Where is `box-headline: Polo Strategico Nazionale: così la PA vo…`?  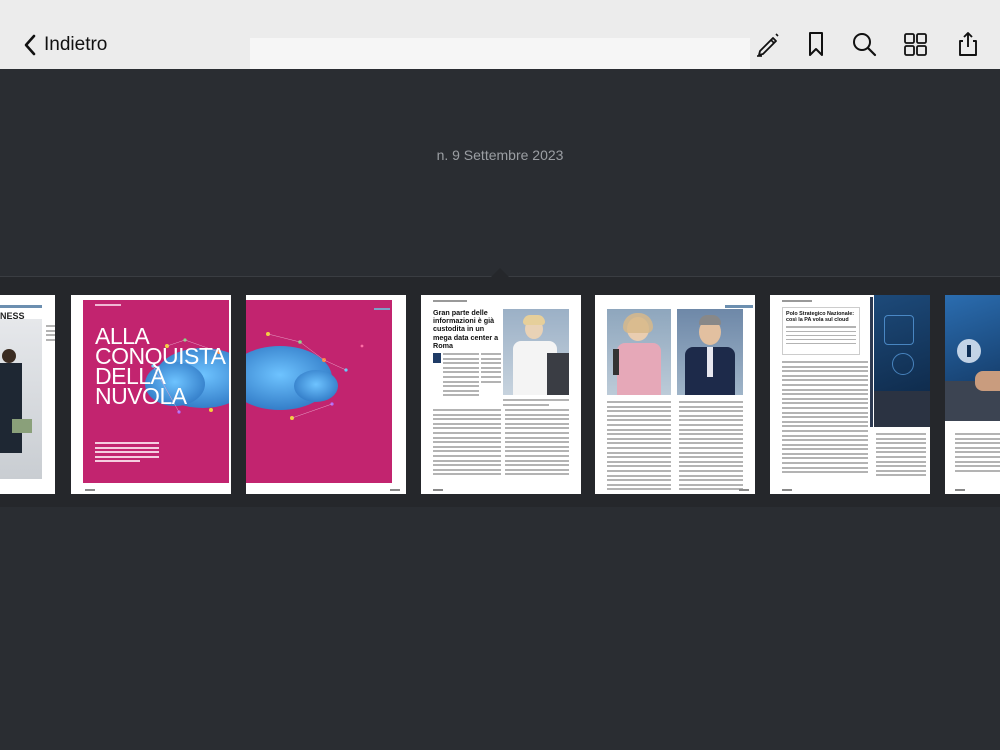 box-headline: Polo Strategico Nazionale: così la PA vo… is located at coordinates (820, 317).